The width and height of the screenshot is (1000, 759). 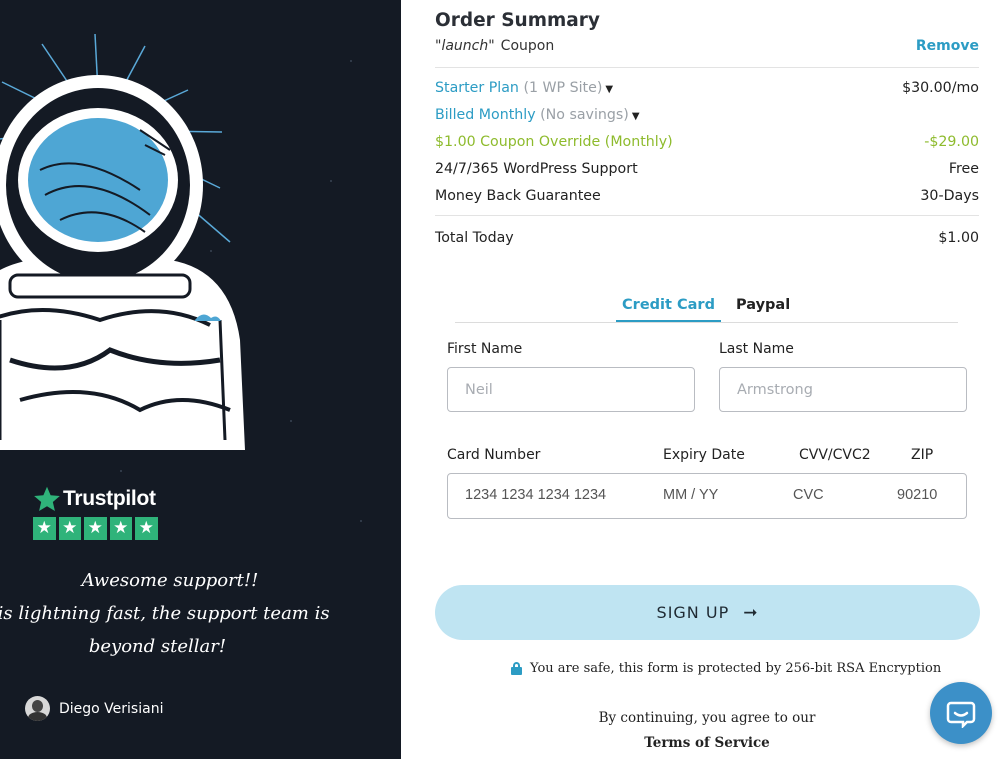 What do you see at coordinates (485, 115) in the screenshot?
I see `billing-name: Billed Monthly` at bounding box center [485, 115].